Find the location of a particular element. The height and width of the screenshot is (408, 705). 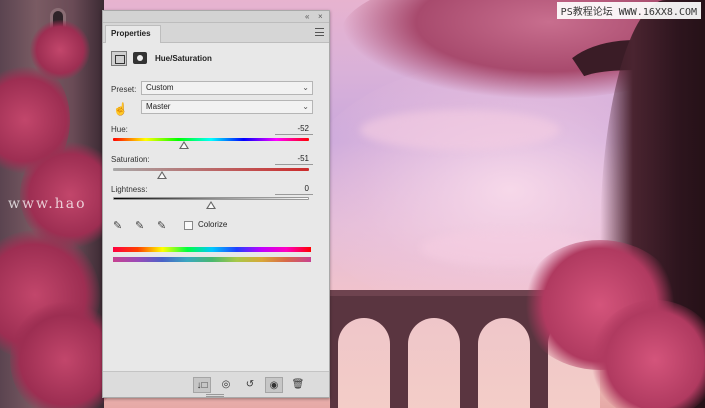

eyedropper-plus-icon: ✎ is located at coordinates (142, 226).